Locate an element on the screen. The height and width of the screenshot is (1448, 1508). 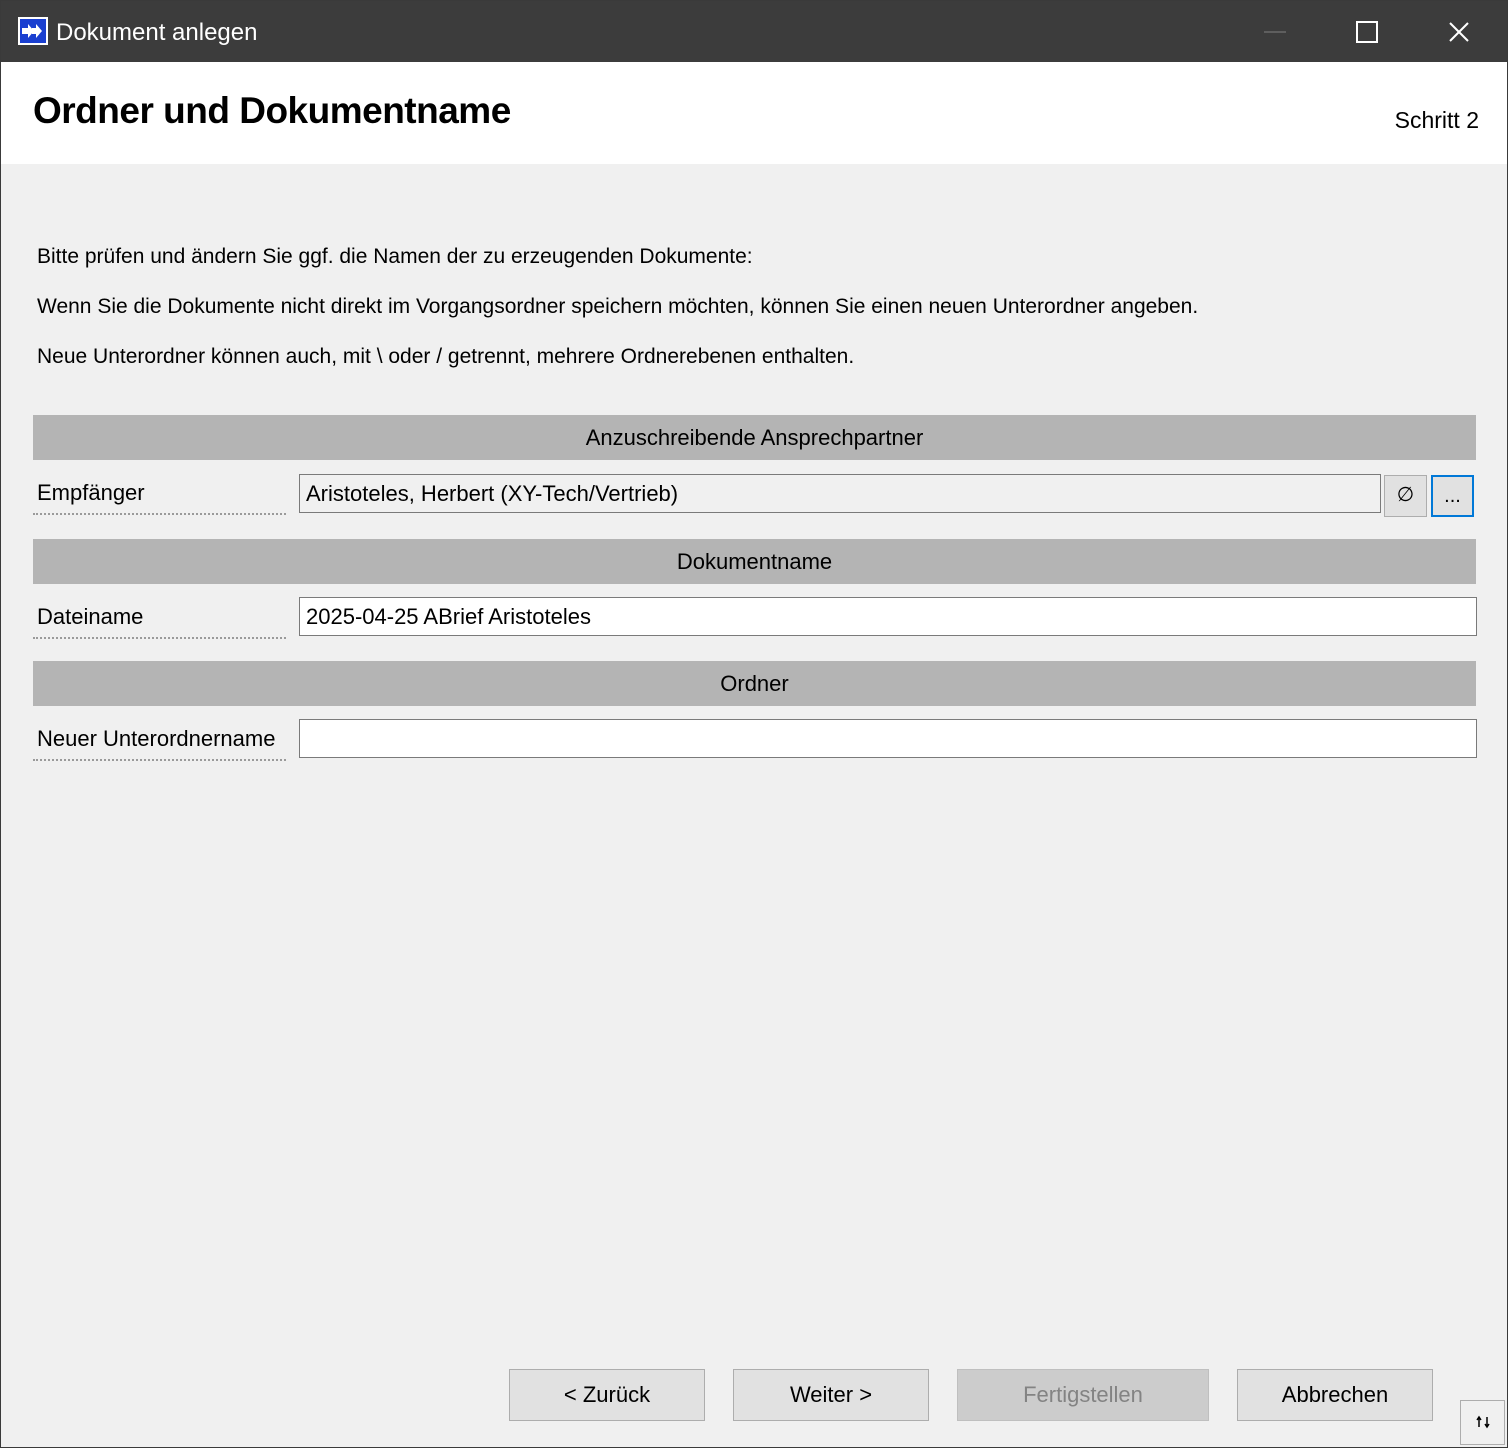
page-title: Ordner und Dokumentname is located at coordinates (272, 110).